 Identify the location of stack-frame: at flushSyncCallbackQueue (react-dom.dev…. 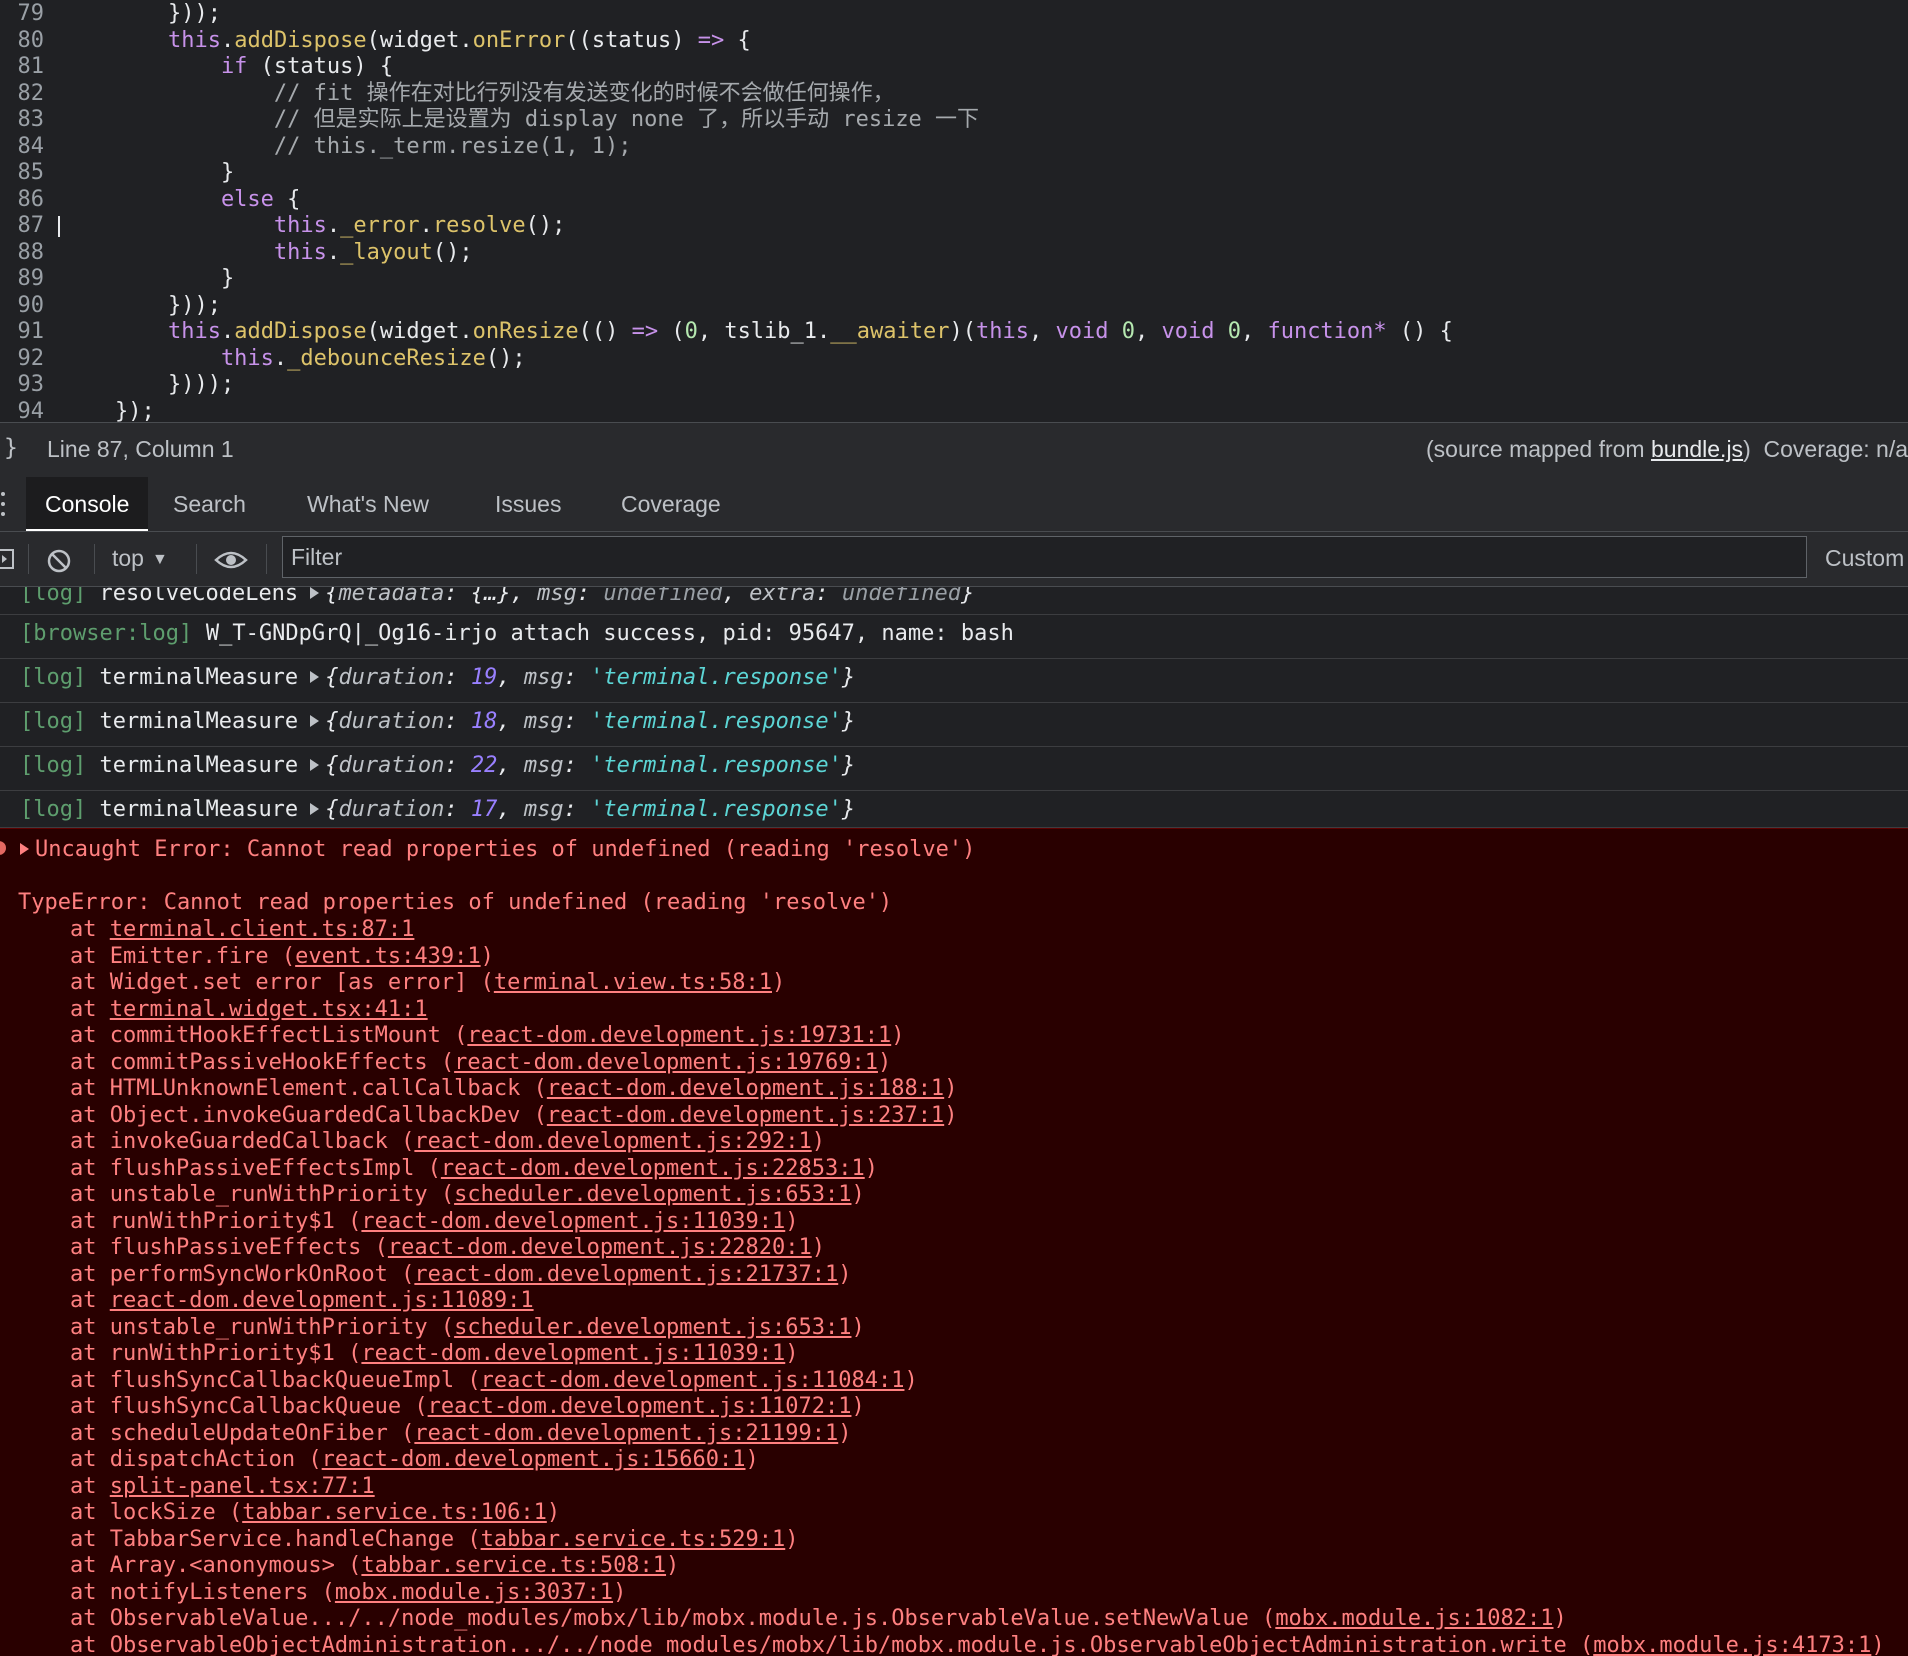
(467, 1406).